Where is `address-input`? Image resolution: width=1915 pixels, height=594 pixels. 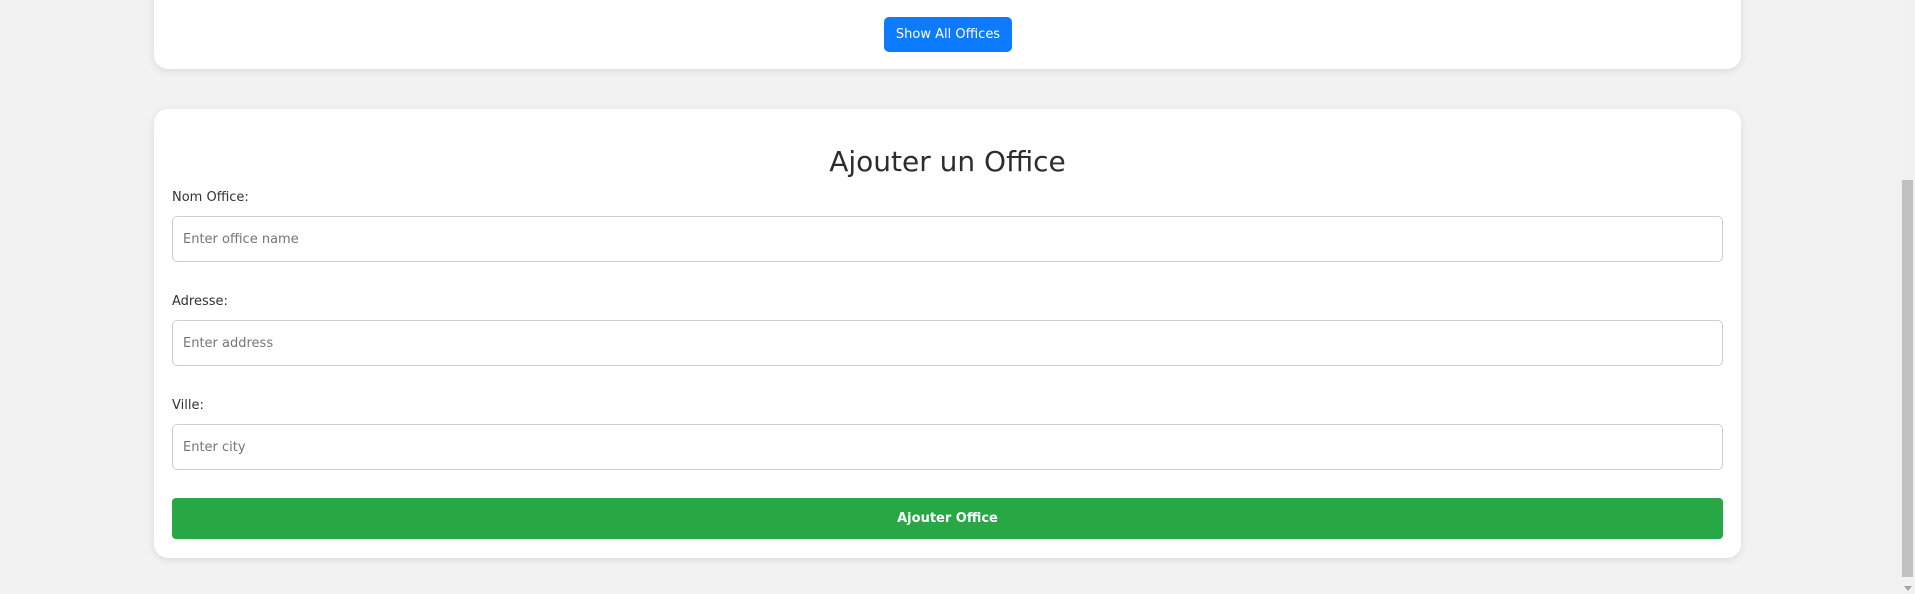 address-input is located at coordinates (947, 343).